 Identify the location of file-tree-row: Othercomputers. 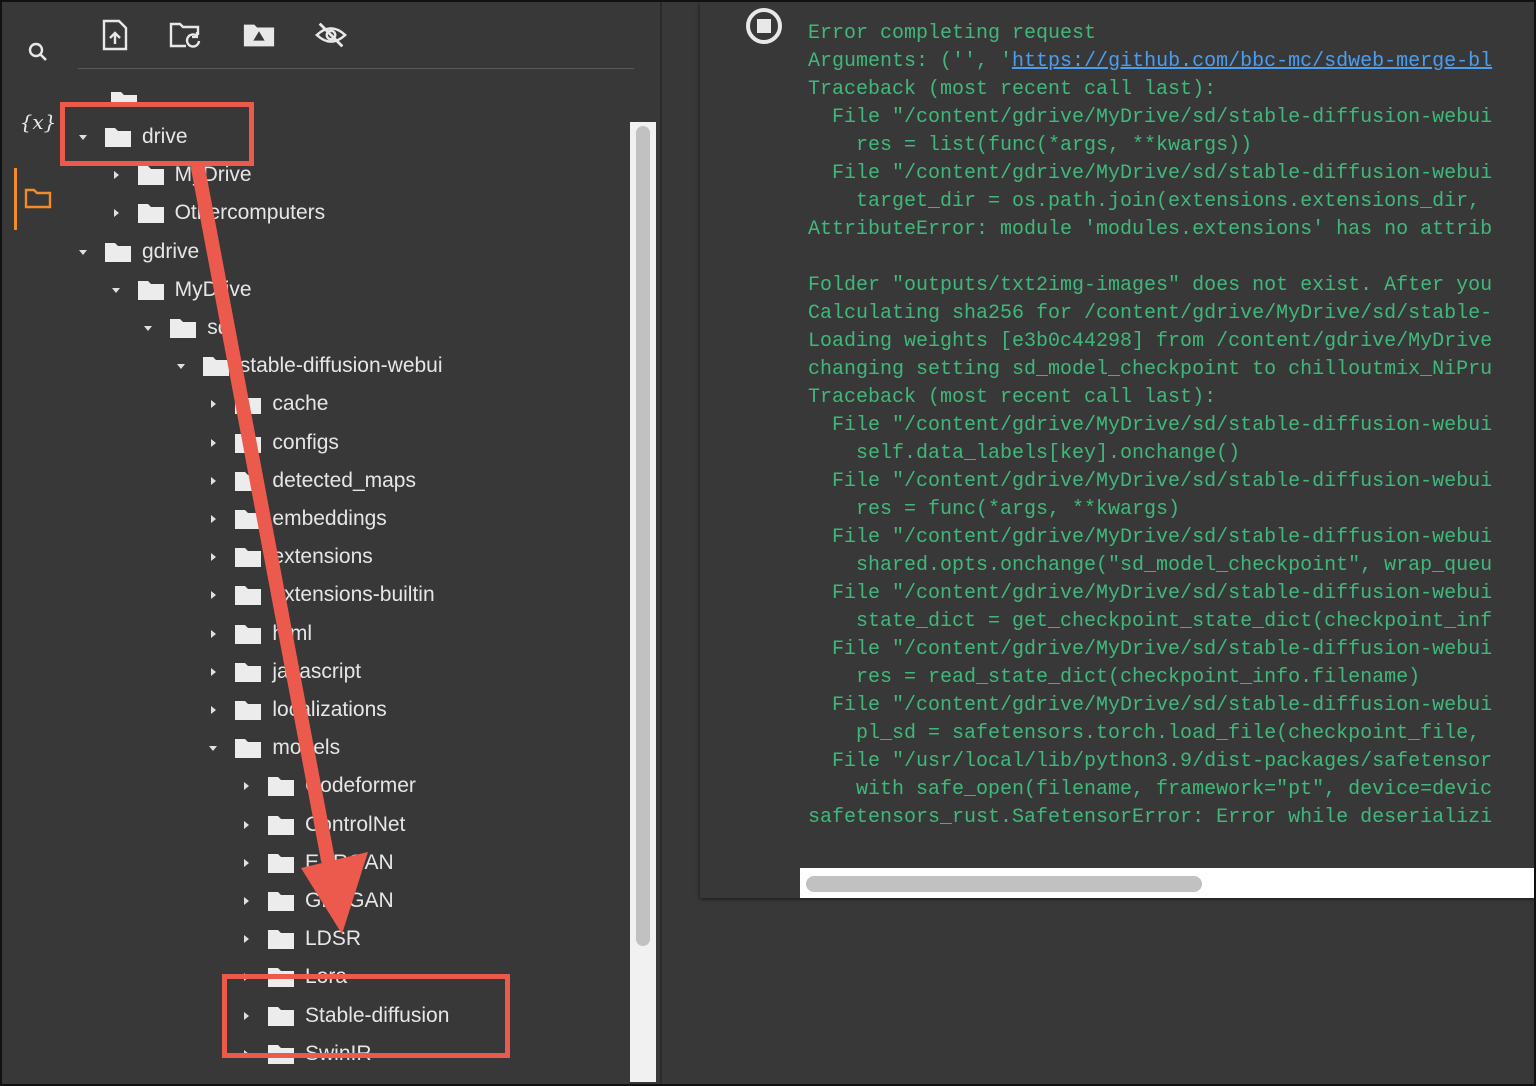
(217, 213).